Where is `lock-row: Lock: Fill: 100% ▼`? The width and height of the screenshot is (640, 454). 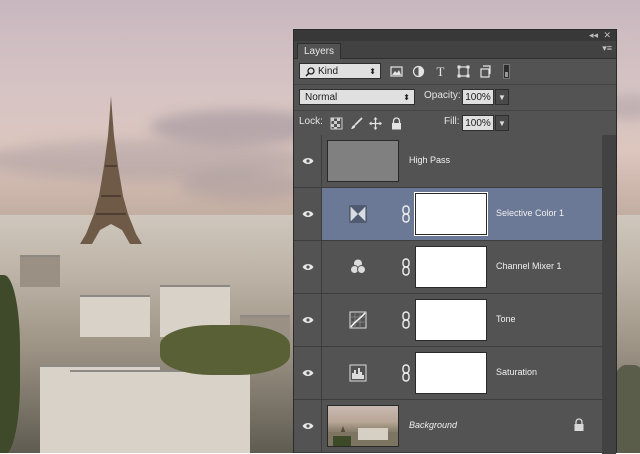
lock-row: Lock: Fill: 100% ▼ is located at coordinates (455, 124).